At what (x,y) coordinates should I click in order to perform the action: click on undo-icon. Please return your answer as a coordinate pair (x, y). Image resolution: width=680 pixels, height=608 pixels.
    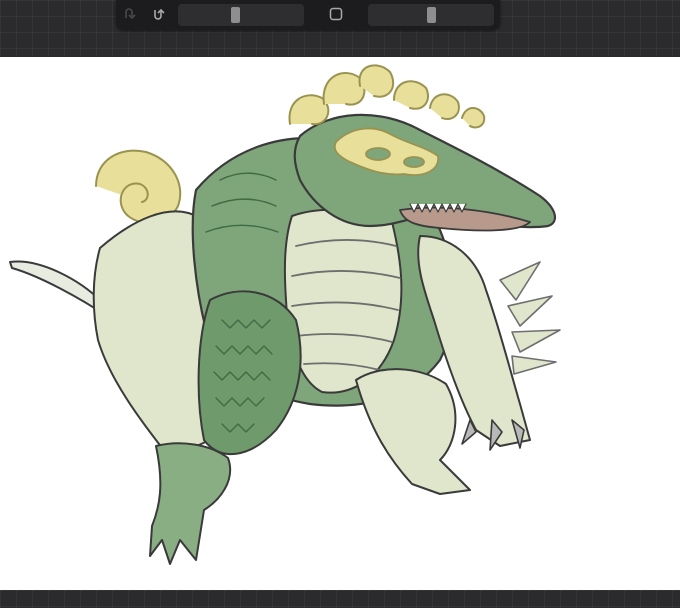
    Looking at the image, I should click on (130, 15).